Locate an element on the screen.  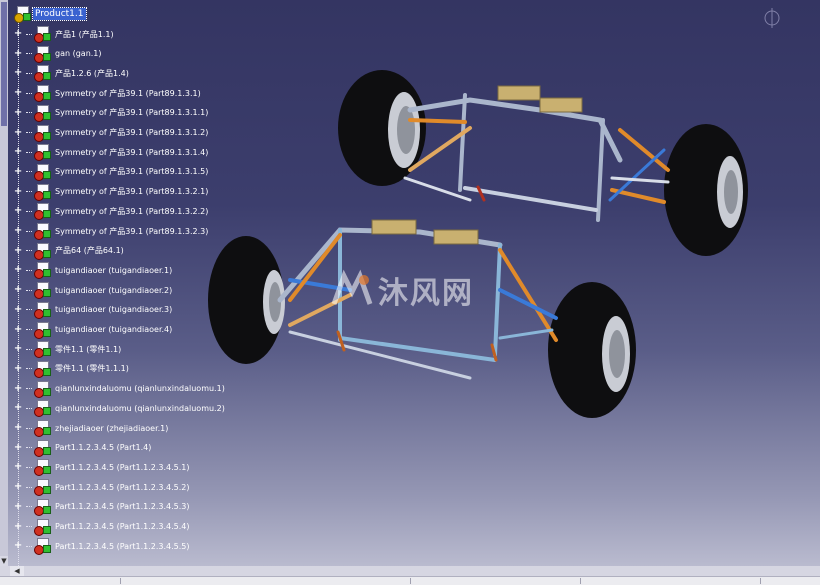
tree-node: + Symmetry of 产品39.1 (Part89.1.3.2.2) is located at coordinates (112, 211).